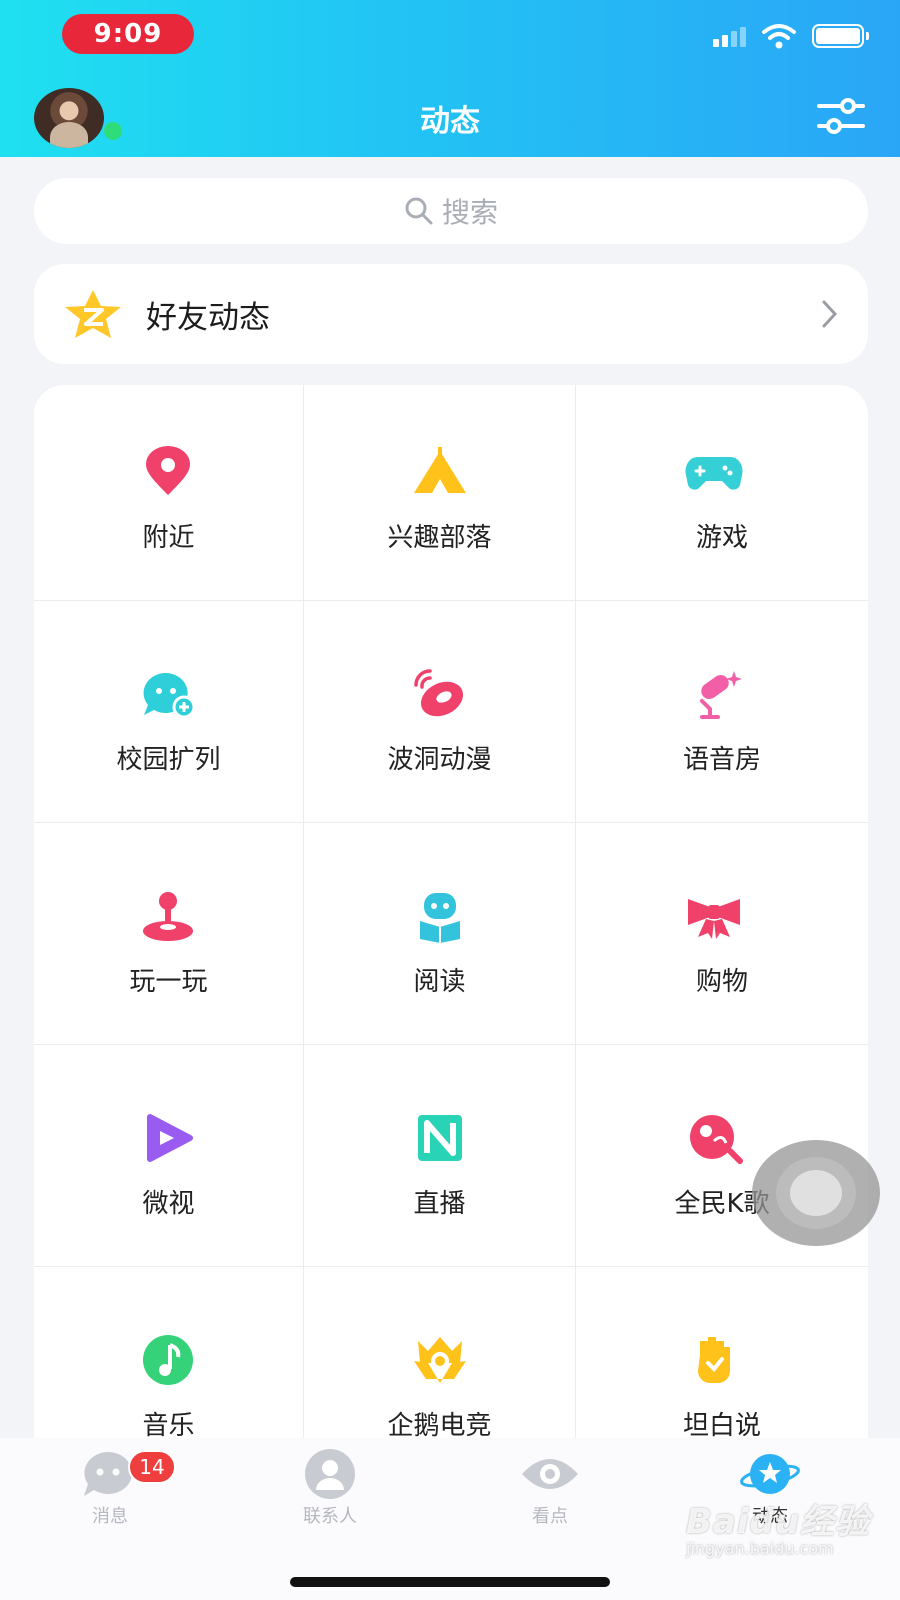 The height and width of the screenshot is (1600, 900). What do you see at coordinates (168, 1164) in the screenshot?
I see `grid-item-weishi: 微视` at bounding box center [168, 1164].